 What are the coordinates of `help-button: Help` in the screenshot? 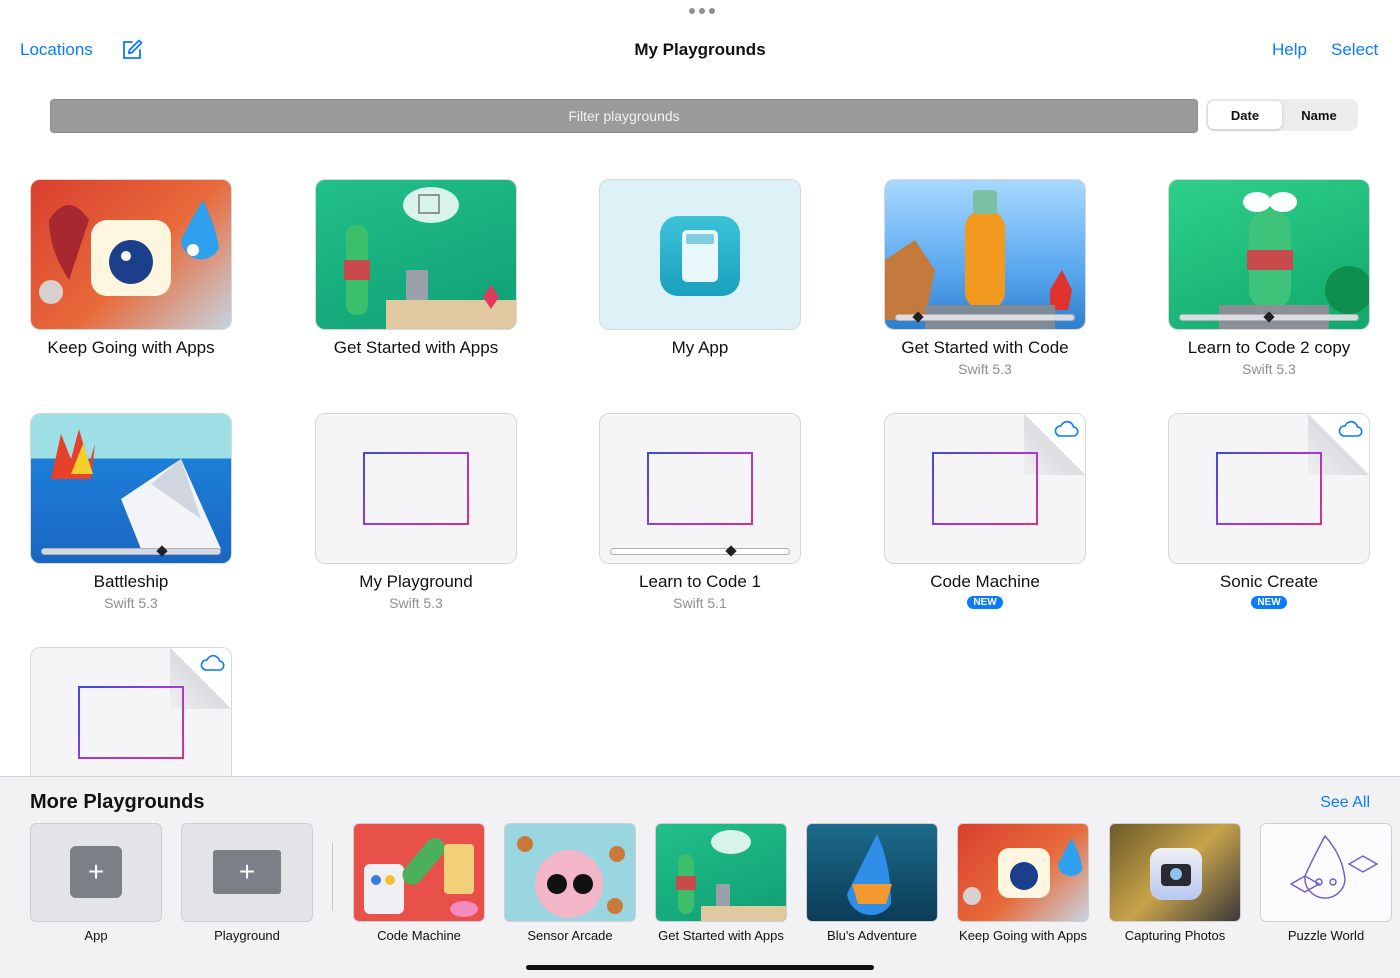 It's located at (1289, 50).